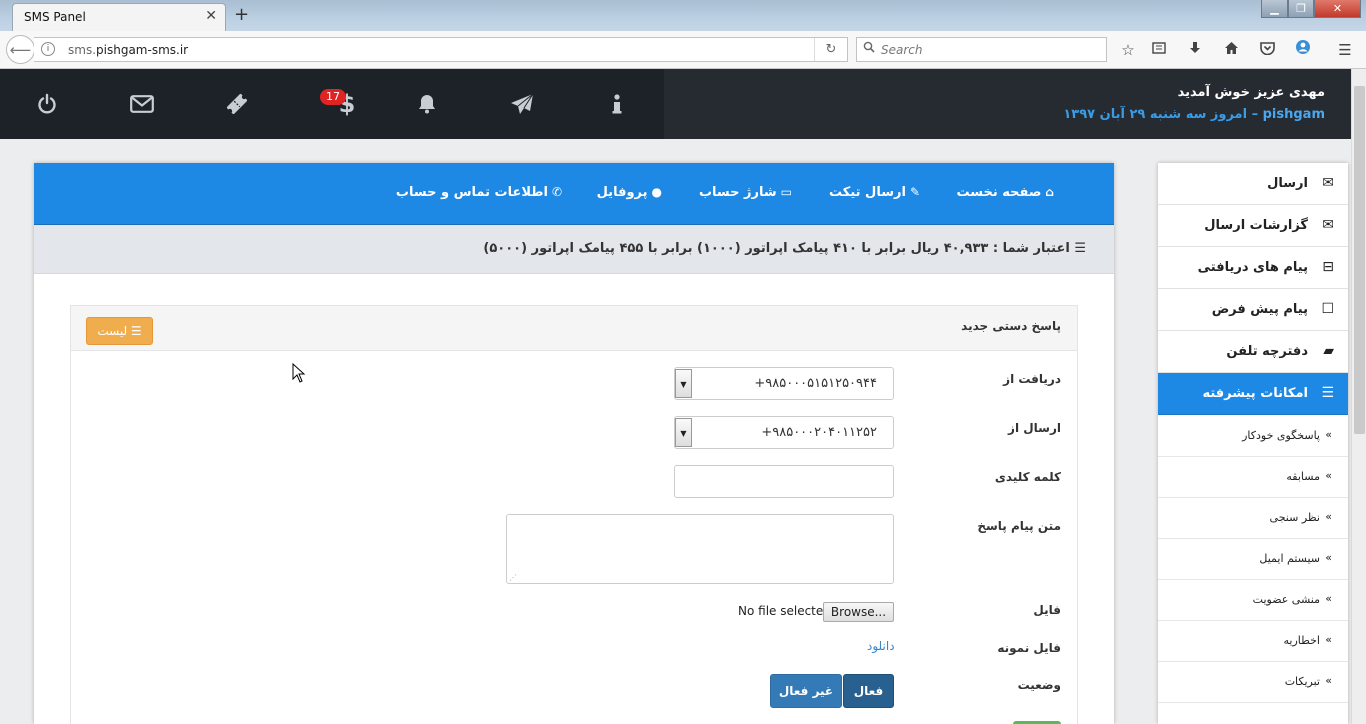 The image size is (1366, 724). What do you see at coordinates (1253, 352) in the screenshot?
I see `sidebar-item-phonebook: ▰ دفترچه تلفن` at bounding box center [1253, 352].